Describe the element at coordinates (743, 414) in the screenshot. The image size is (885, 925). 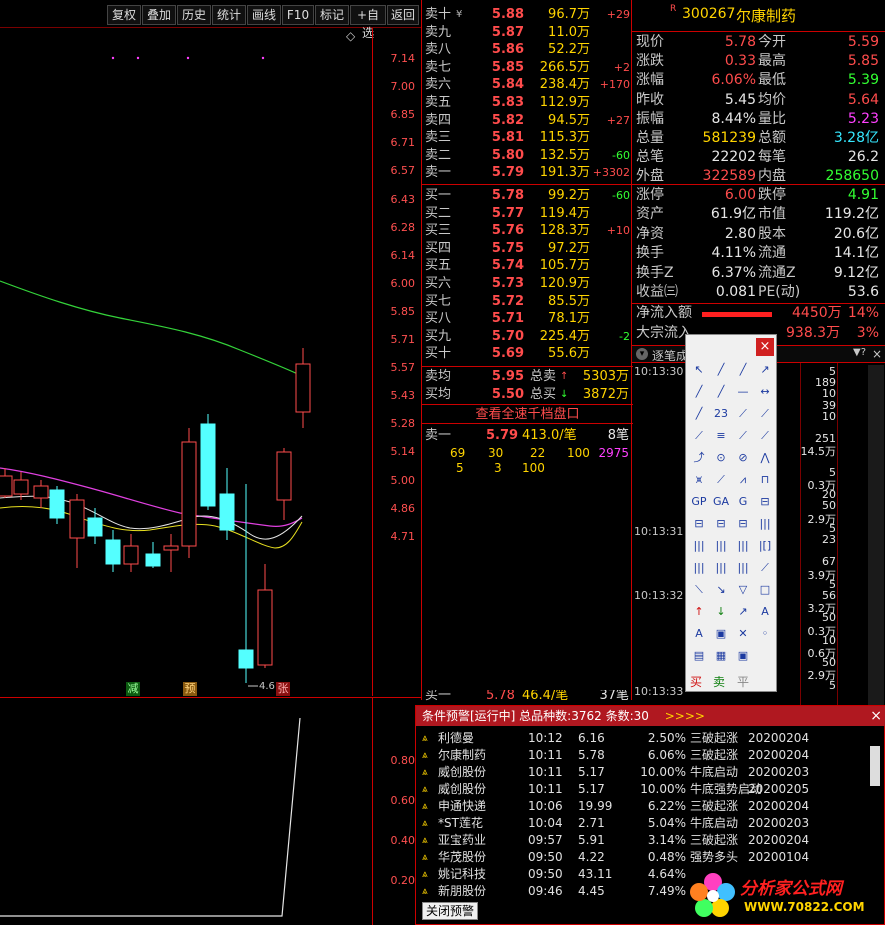
I see `channel-tool-icon: ⟋` at that location.